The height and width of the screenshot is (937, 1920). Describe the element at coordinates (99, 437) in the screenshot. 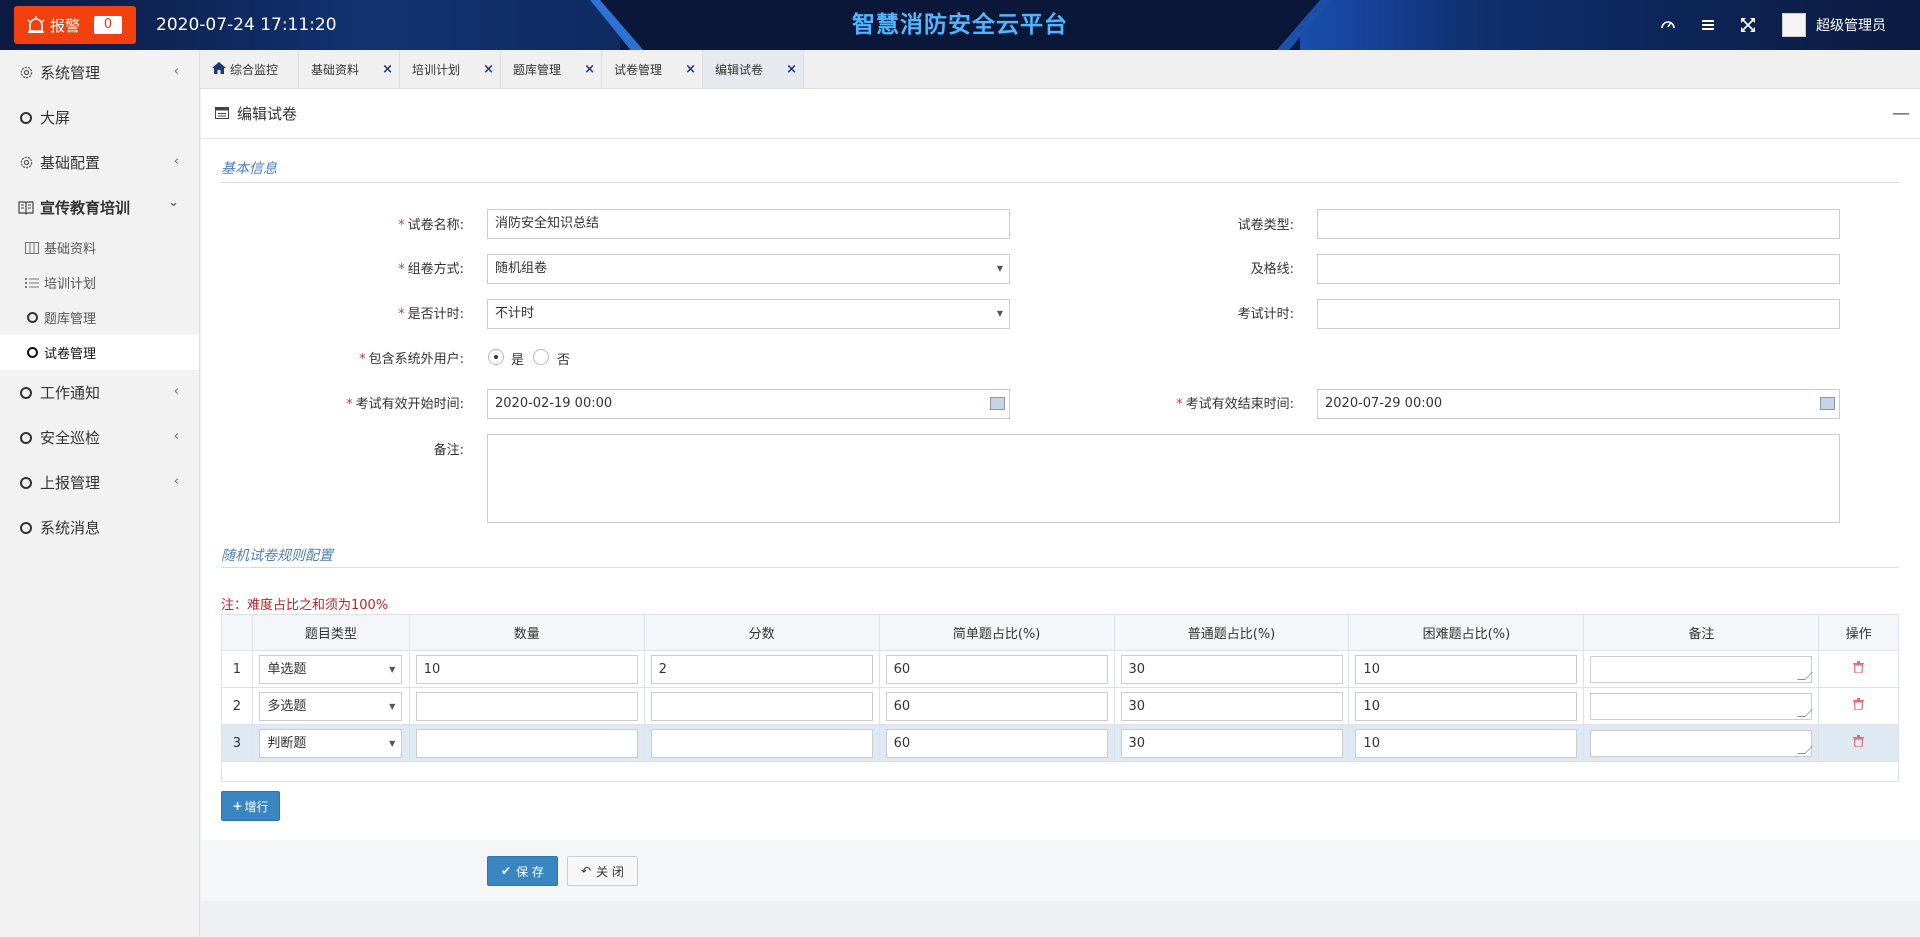

I see `sidebar-item-safety-inspection: 安全巡检 ‹` at that location.